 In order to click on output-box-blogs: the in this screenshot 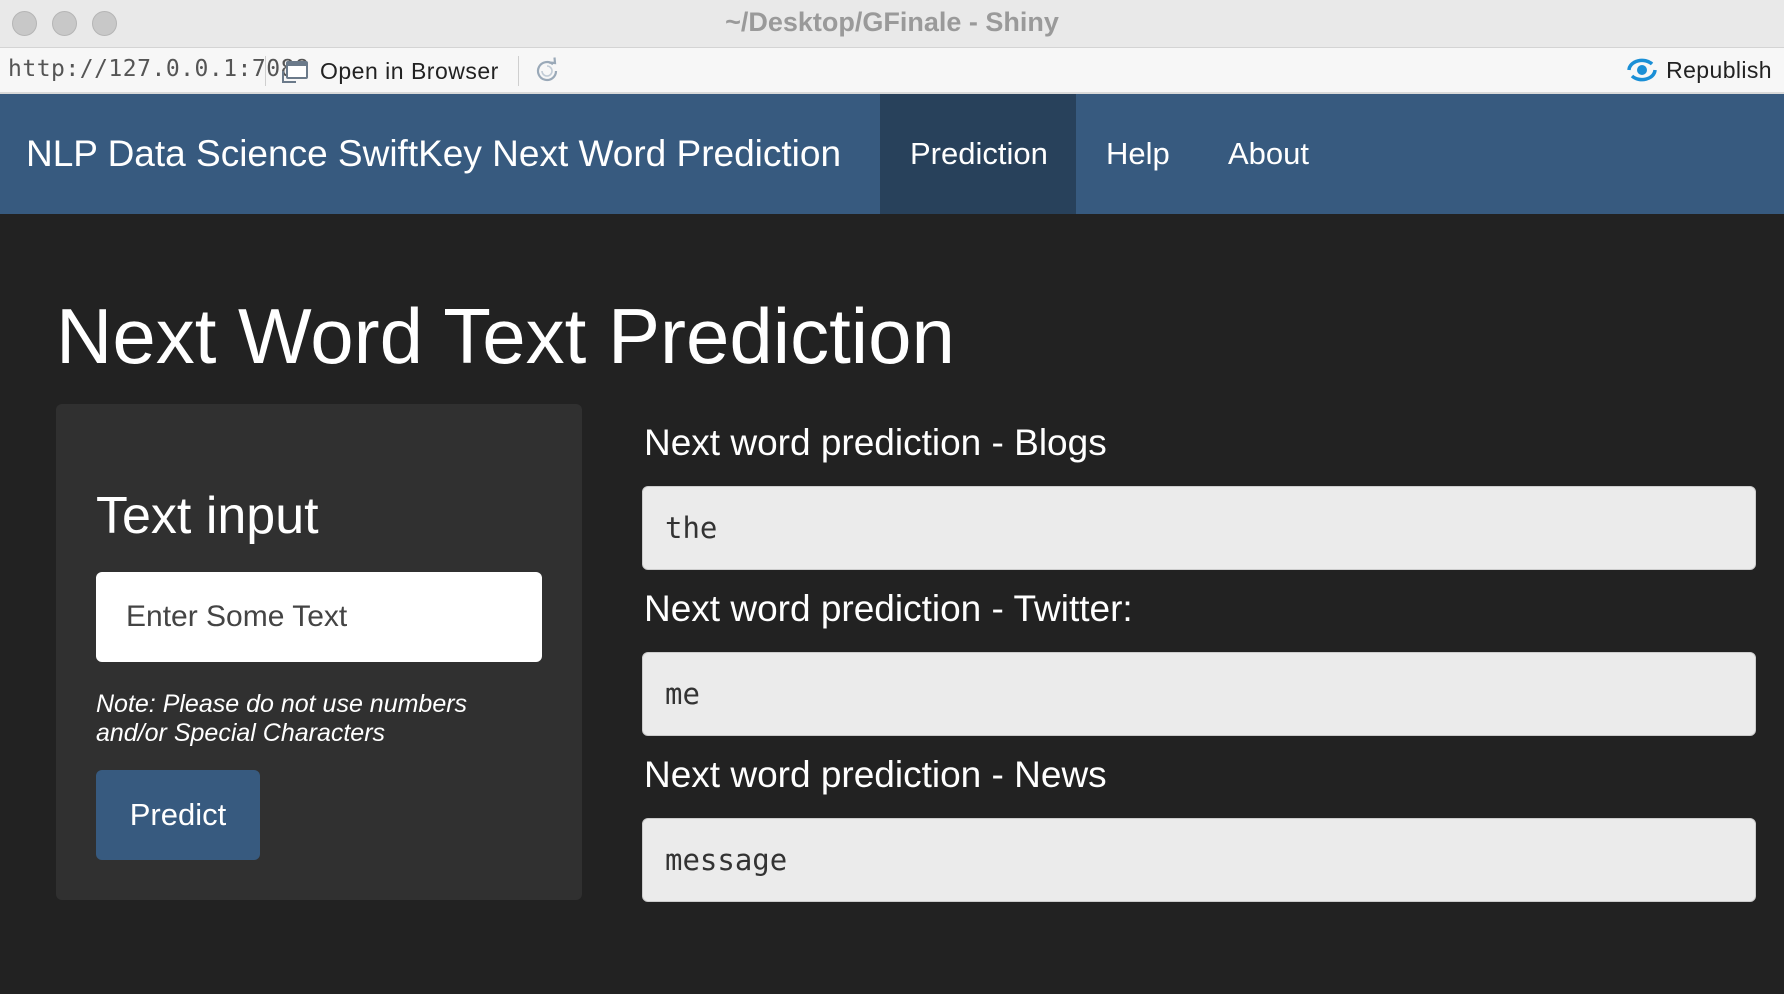, I will do `click(1199, 528)`.